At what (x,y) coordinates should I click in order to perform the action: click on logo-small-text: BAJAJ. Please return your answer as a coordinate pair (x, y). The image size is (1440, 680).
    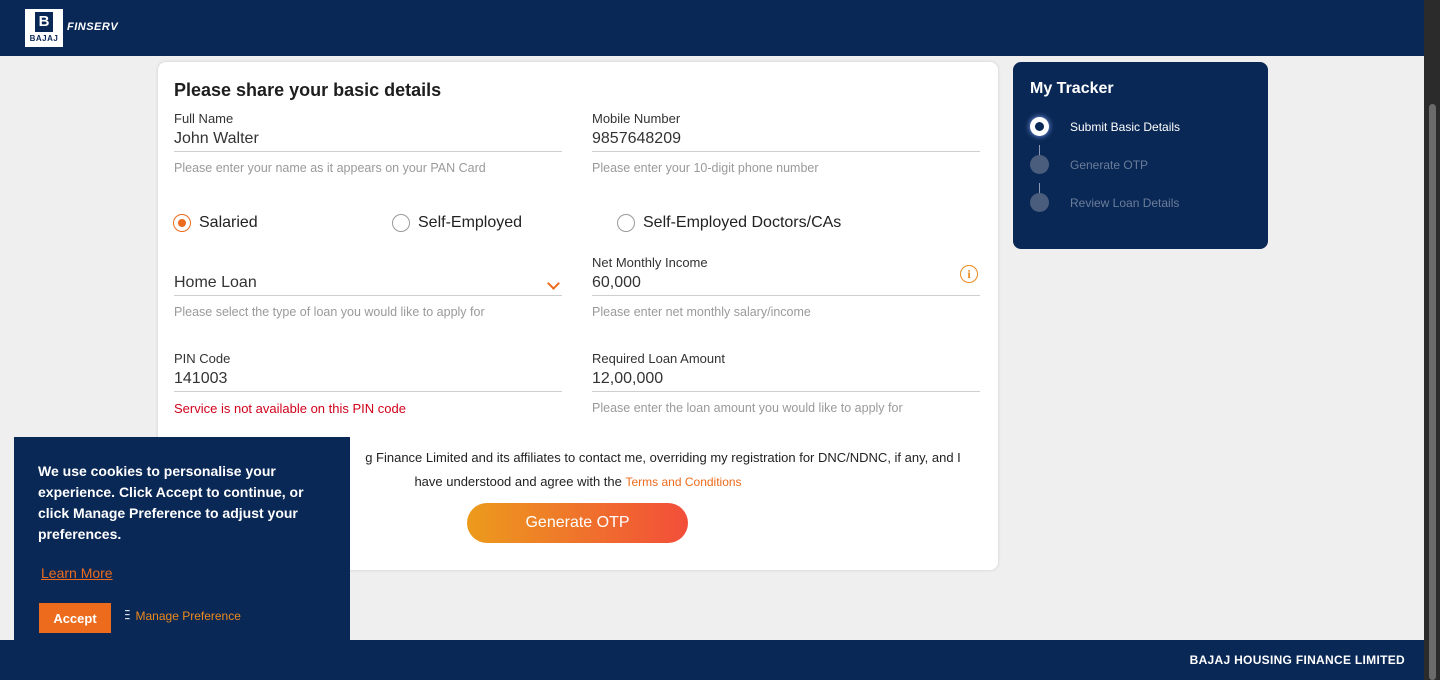
    Looking at the image, I should click on (44, 38).